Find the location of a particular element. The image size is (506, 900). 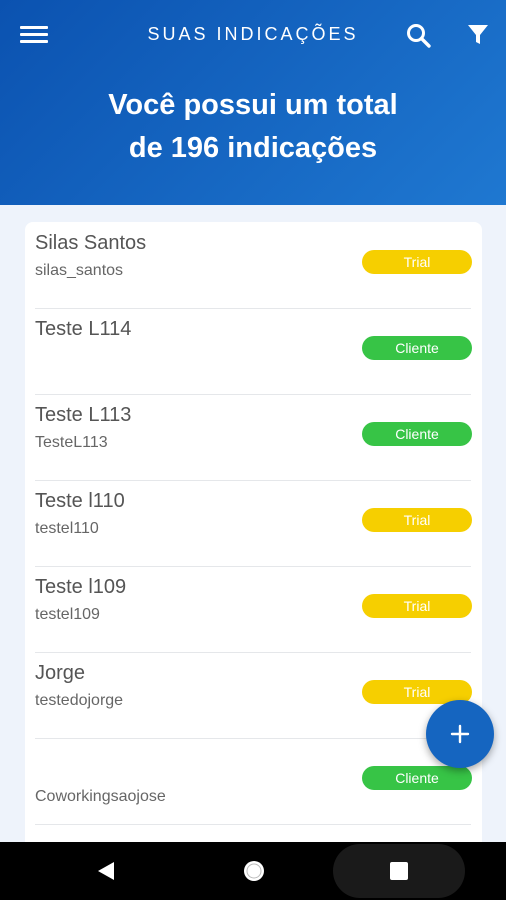

list-item: Teste L113 TesteL113 Cliente is located at coordinates (253, 437).